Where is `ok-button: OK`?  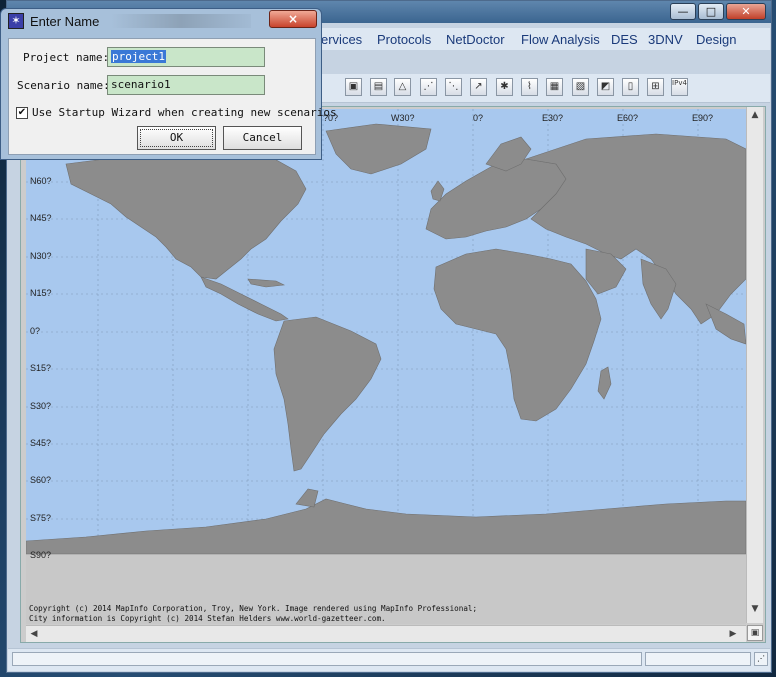 ok-button: OK is located at coordinates (176, 138).